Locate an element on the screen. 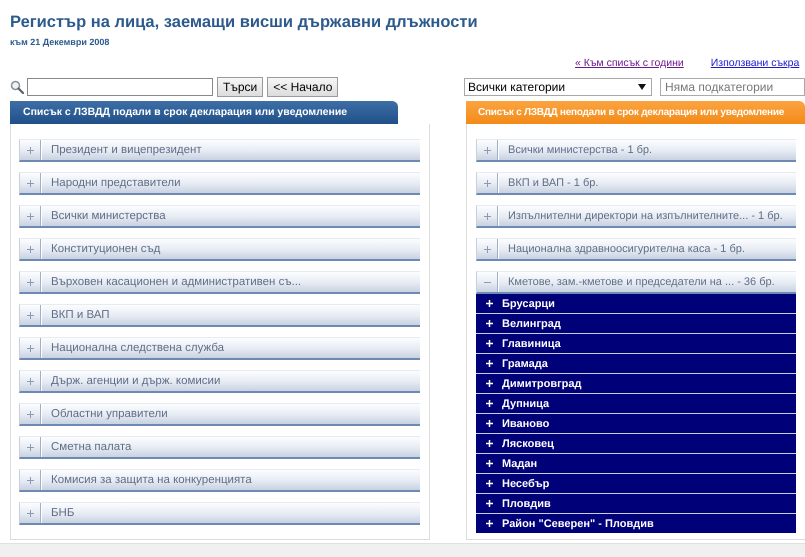 This screenshot has height=557, width=805. category-item: Държ. агенции и държ. комисии is located at coordinates (219, 381).